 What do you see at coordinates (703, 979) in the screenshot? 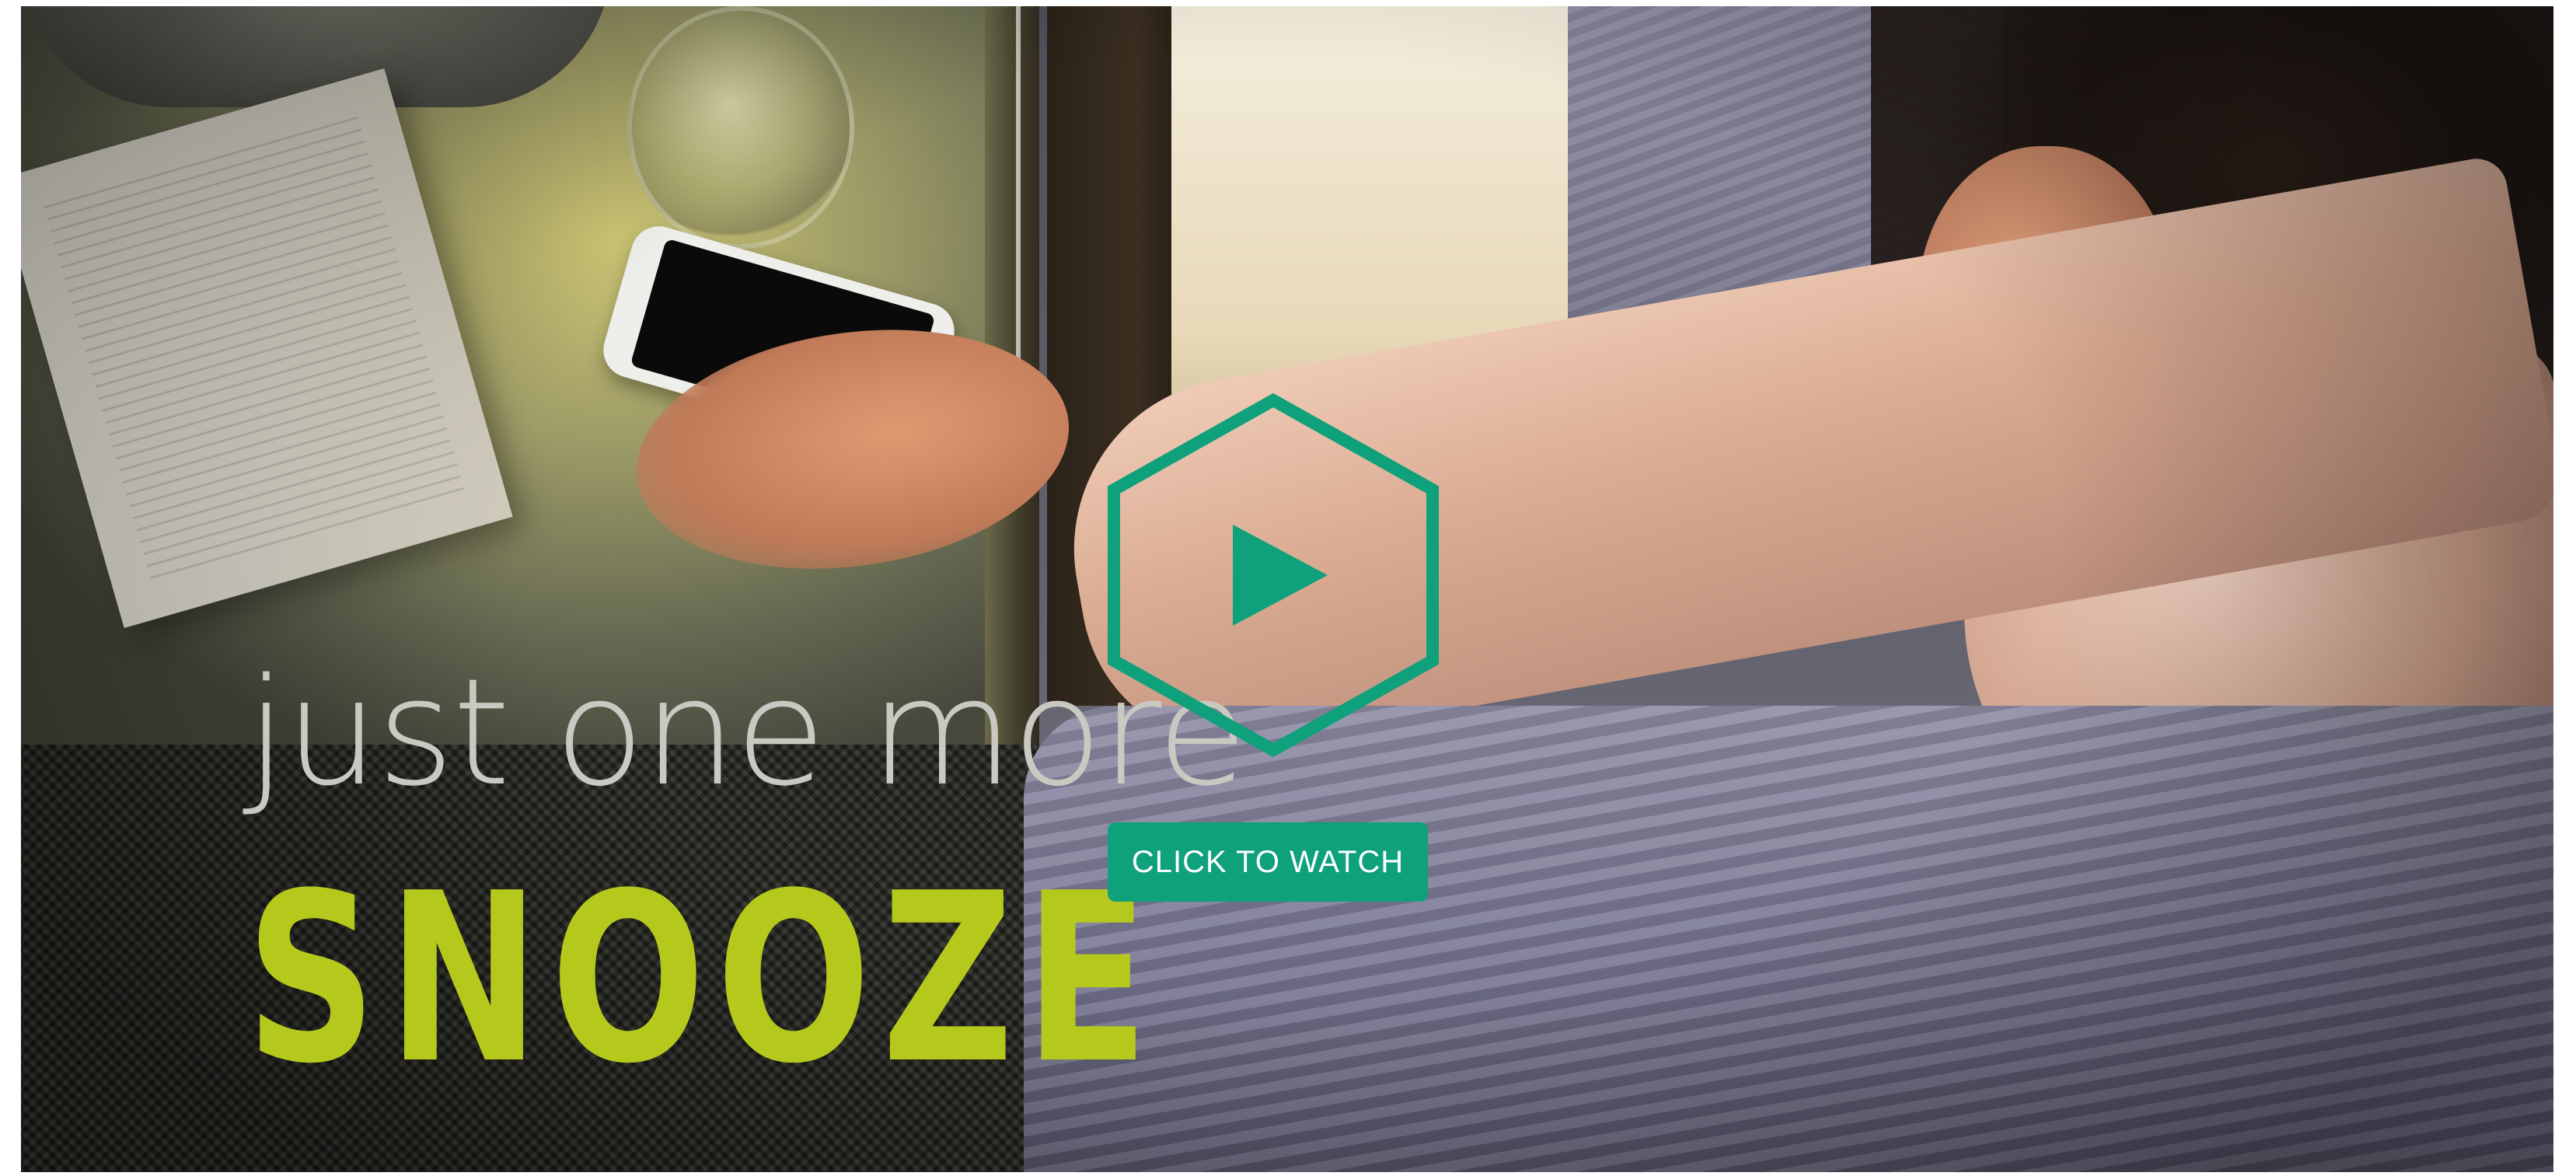
I see `headline-text: SNOOZE` at bounding box center [703, 979].